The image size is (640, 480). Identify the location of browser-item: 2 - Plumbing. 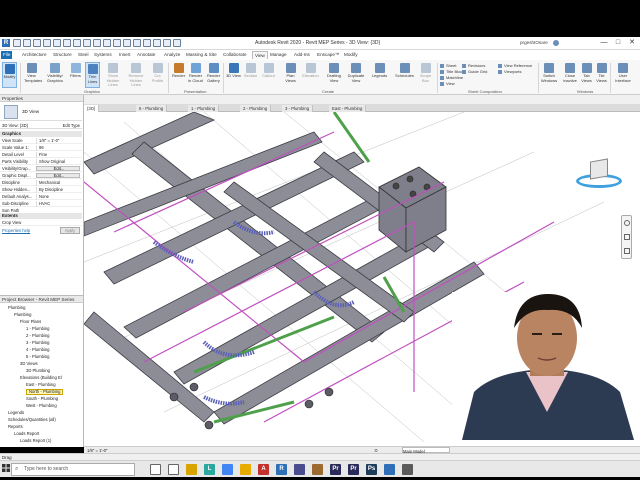
(38, 336).